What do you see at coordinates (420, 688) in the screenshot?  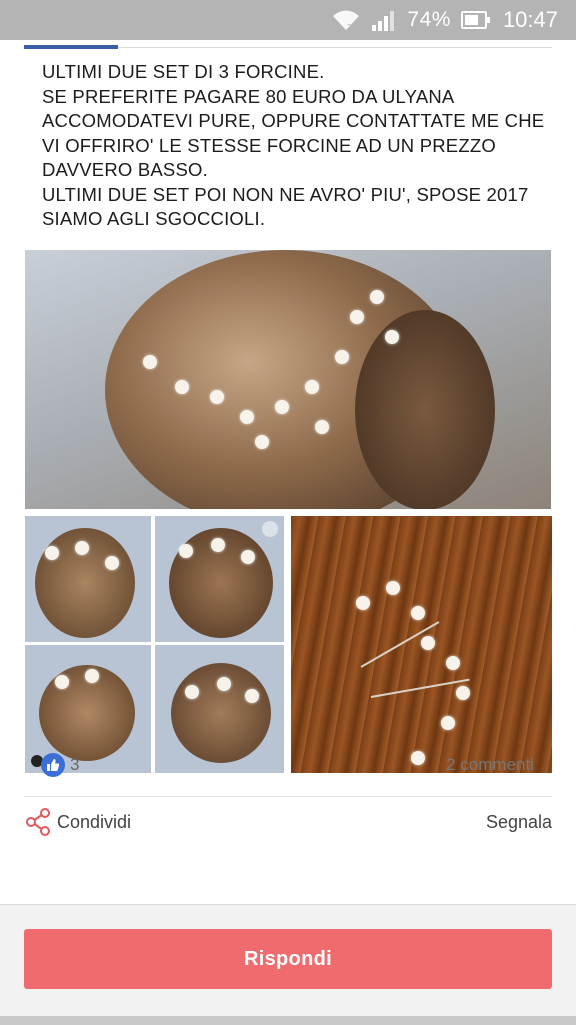 I see `pin-shape` at bounding box center [420, 688].